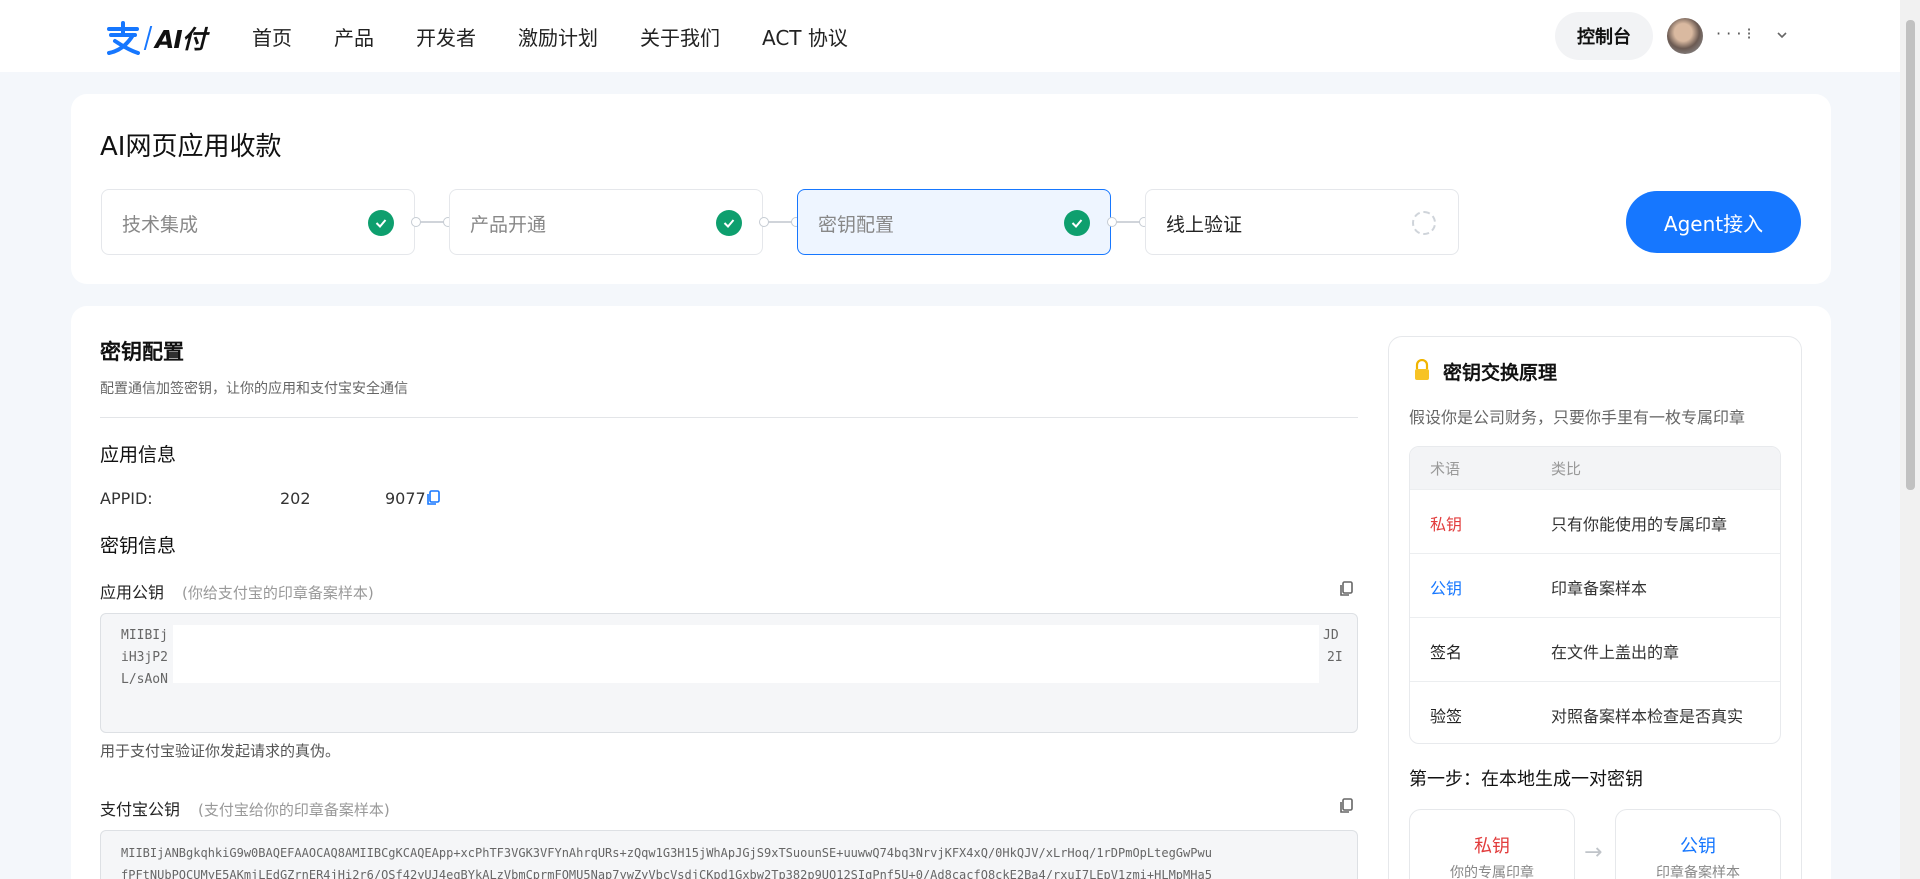 This screenshot has height=879, width=1920. I want to click on main-nav: 首页 产品 开发者 激励计划 关于我们 ACT 协议, so click(571, 36).